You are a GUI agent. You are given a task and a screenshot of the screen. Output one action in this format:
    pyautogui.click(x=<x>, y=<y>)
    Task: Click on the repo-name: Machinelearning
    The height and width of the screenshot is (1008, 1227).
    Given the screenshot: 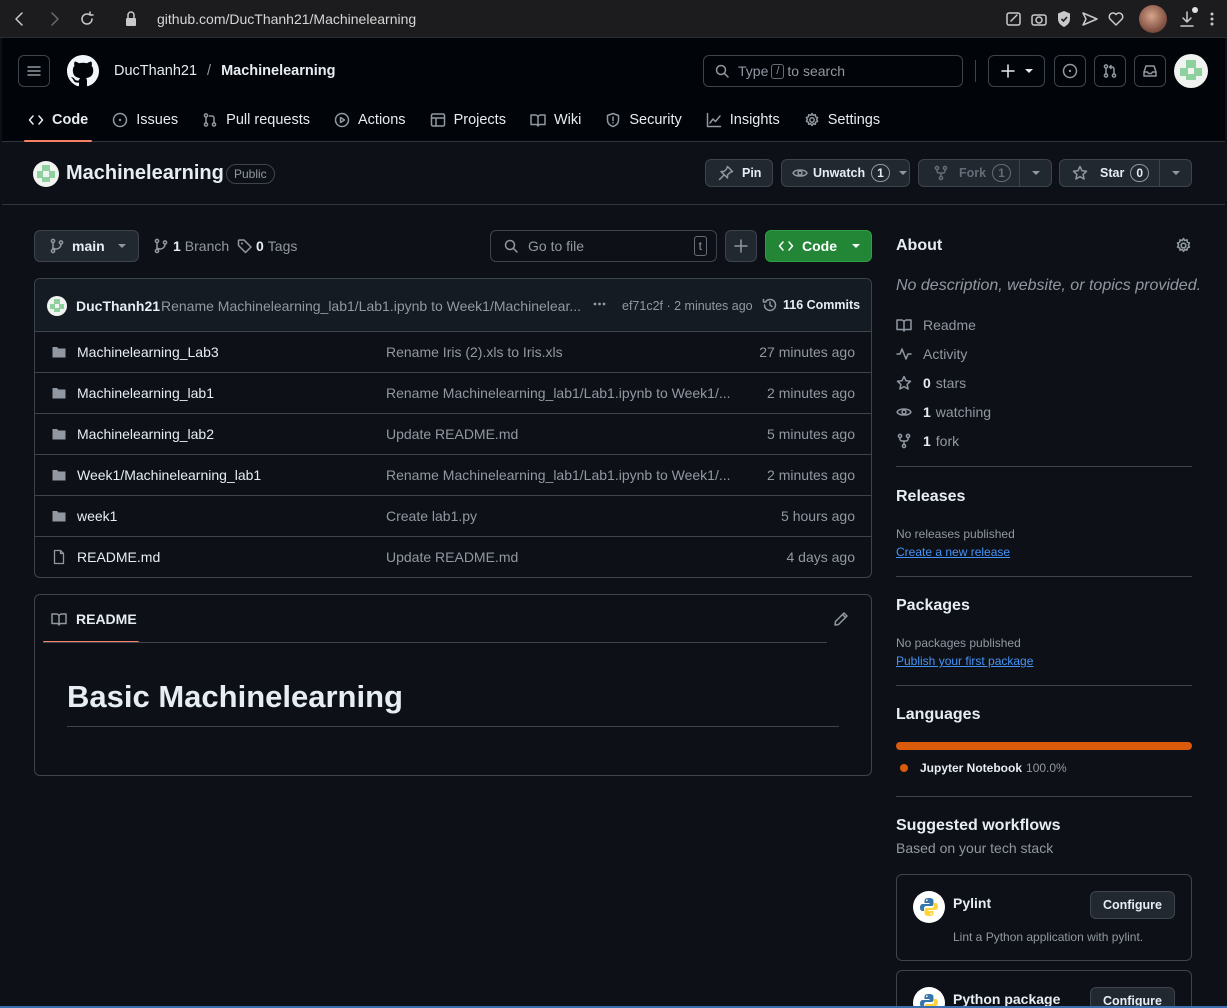 What is the action you would take?
    pyautogui.click(x=145, y=173)
    